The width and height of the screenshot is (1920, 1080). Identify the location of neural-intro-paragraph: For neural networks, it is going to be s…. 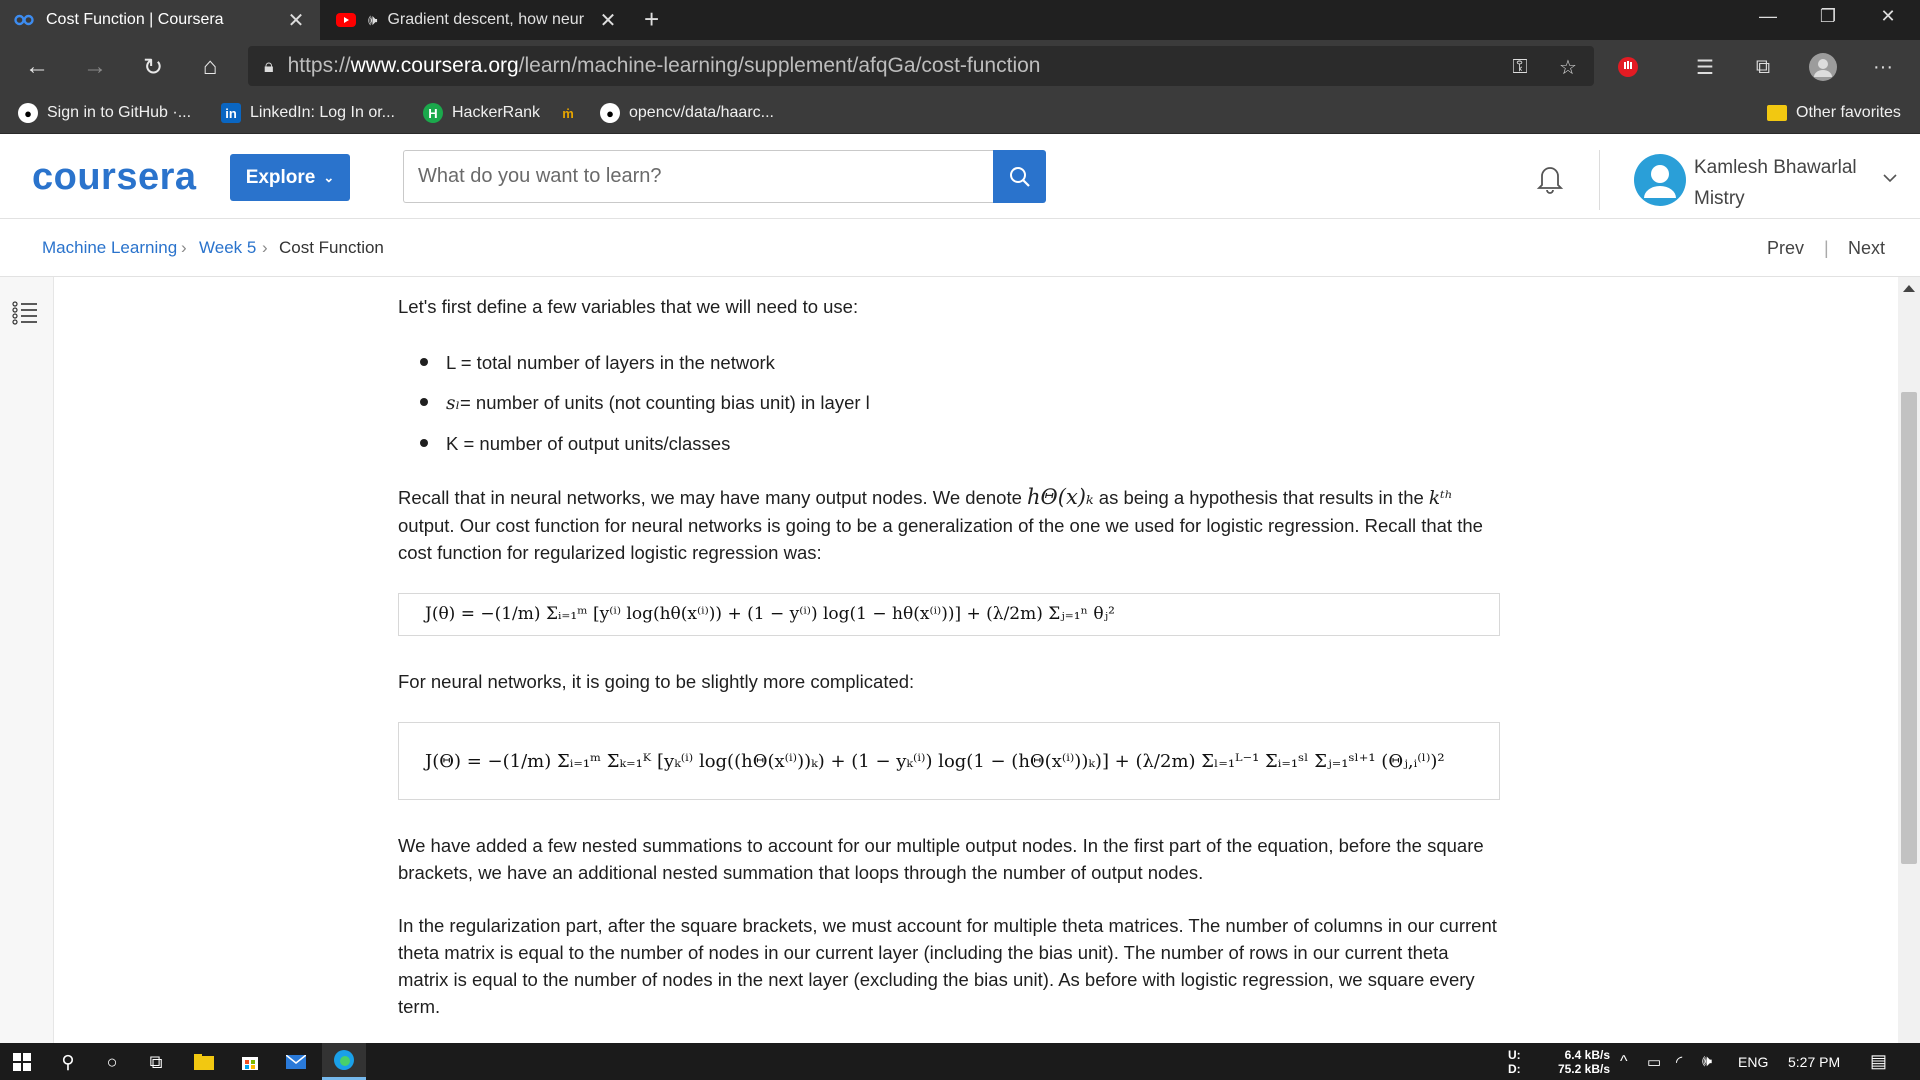
(656, 681).